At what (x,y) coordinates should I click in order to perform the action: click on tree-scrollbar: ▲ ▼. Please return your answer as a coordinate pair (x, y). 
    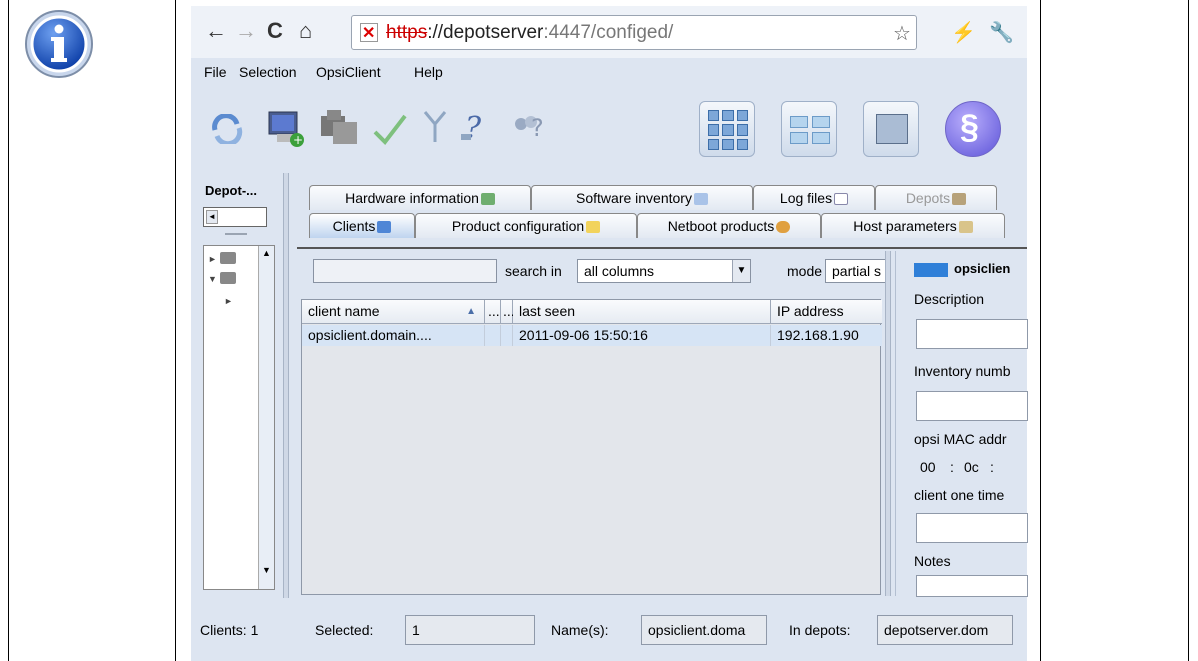
    Looking at the image, I should click on (266, 417).